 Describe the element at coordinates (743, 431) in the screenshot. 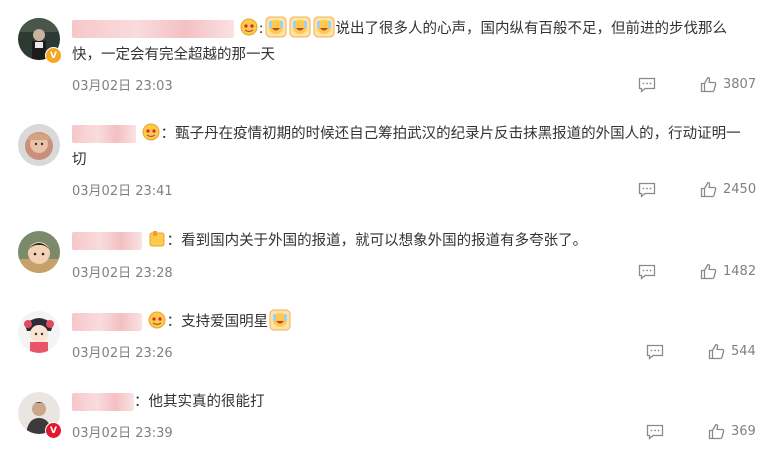

I see `like-count: 369` at that location.